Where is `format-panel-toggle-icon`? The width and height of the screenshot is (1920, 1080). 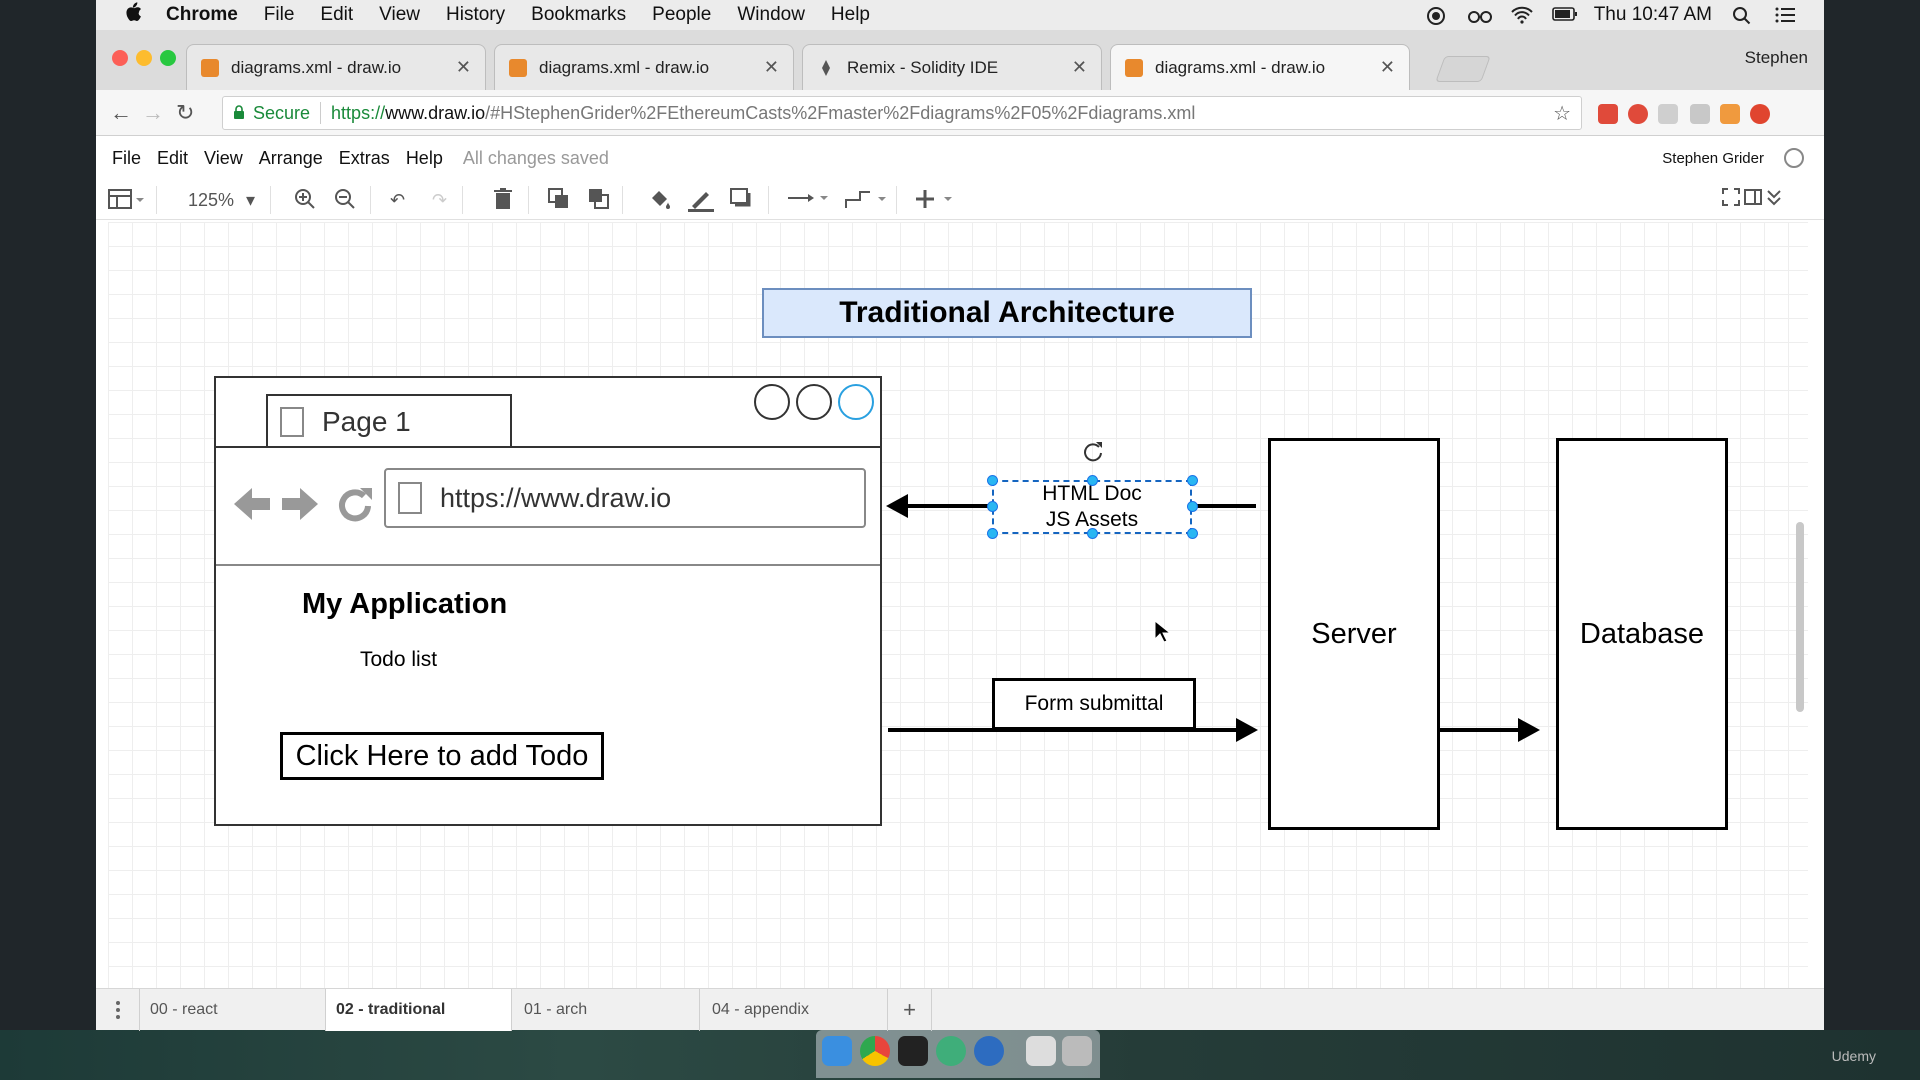 format-panel-toggle-icon is located at coordinates (127, 200).